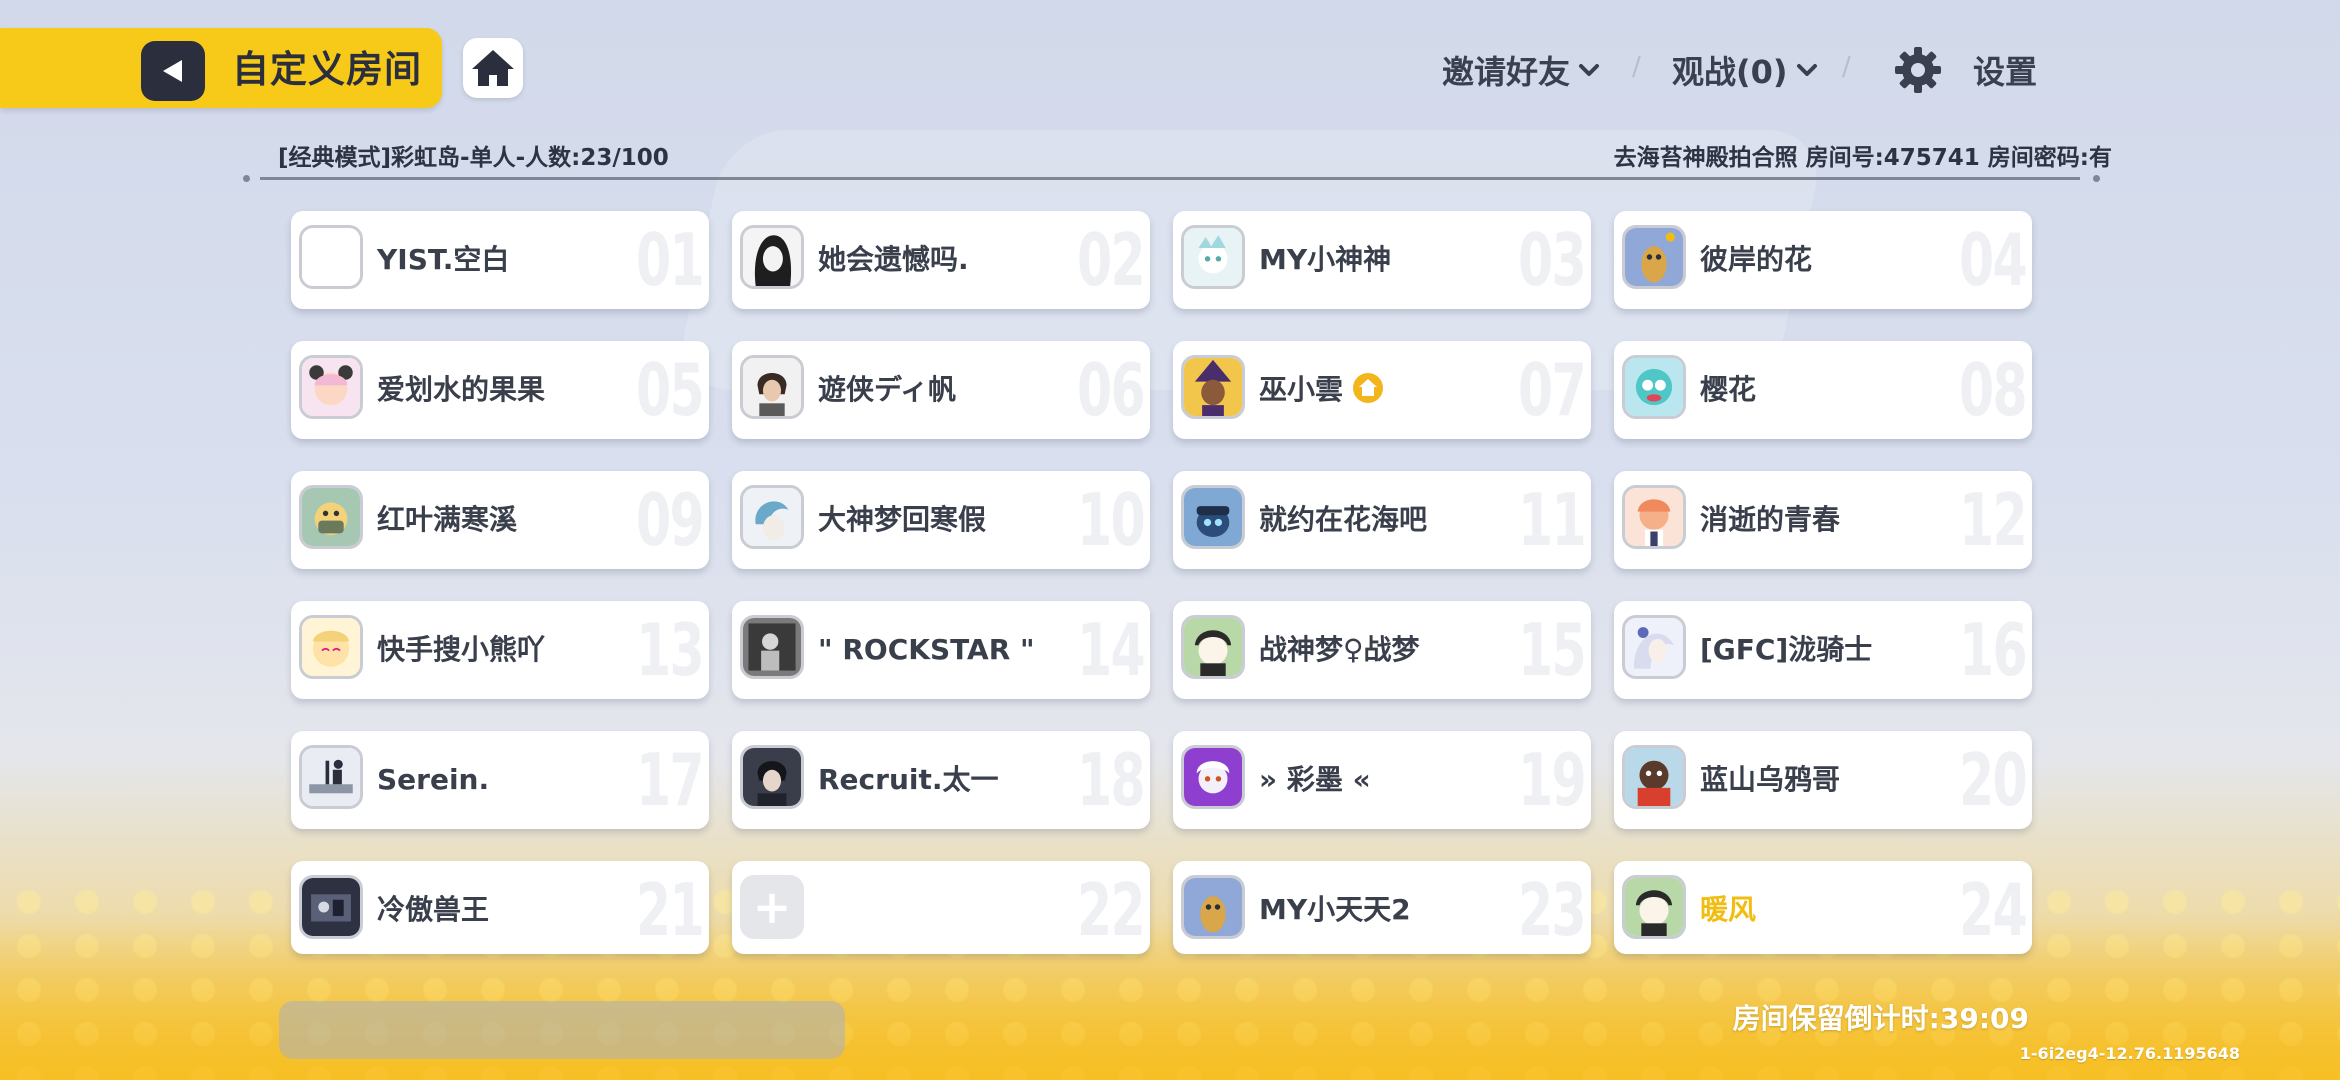 The image size is (2340, 1080). I want to click on player-slot: 23 MY小天天2, so click(1382, 907).